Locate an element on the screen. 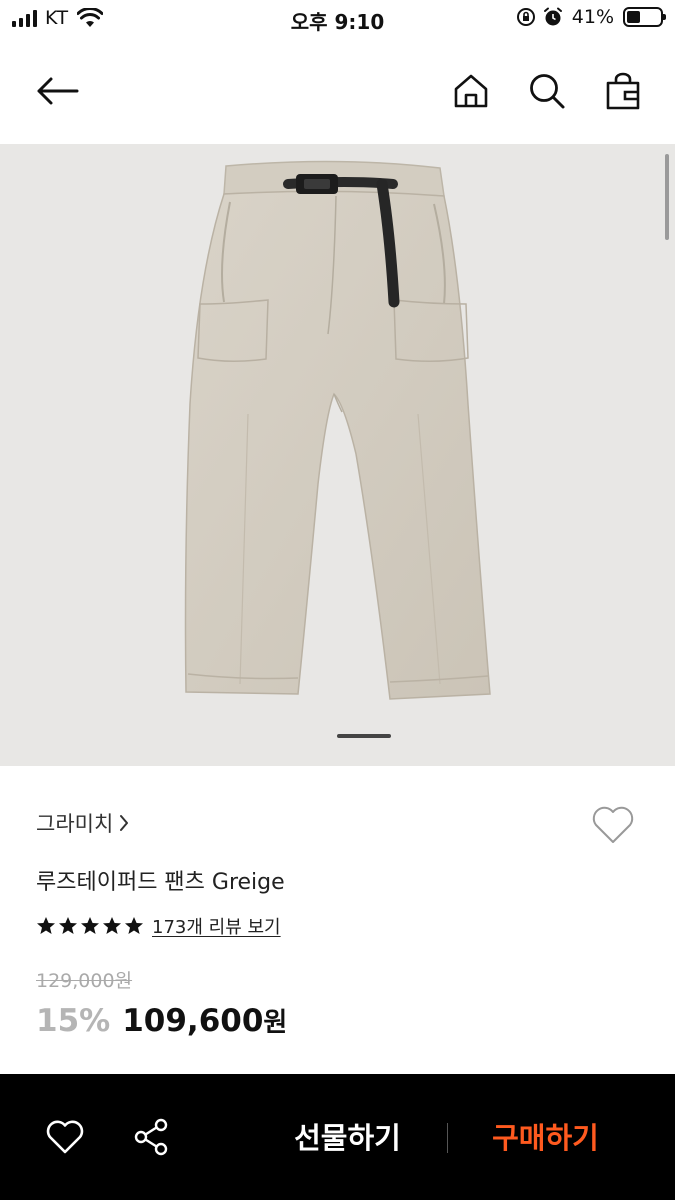  product-name: 루즈테이퍼드 팬츠 Greige is located at coordinates (160, 882).